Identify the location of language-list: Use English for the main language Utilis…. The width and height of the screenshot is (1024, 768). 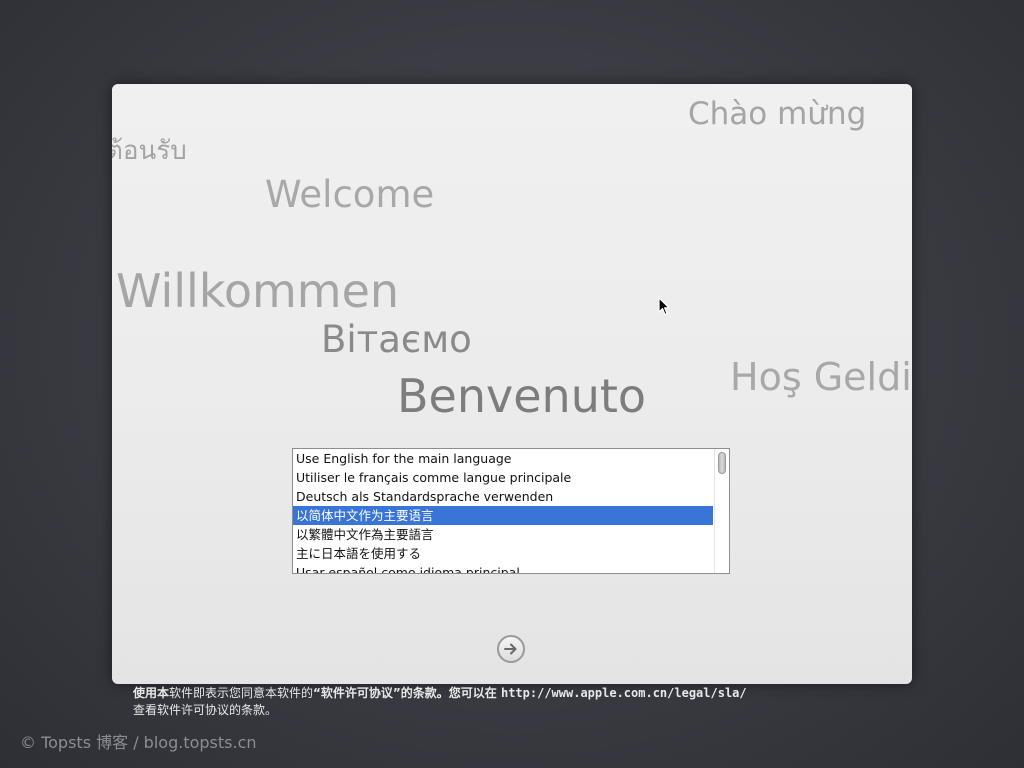
(511, 511).